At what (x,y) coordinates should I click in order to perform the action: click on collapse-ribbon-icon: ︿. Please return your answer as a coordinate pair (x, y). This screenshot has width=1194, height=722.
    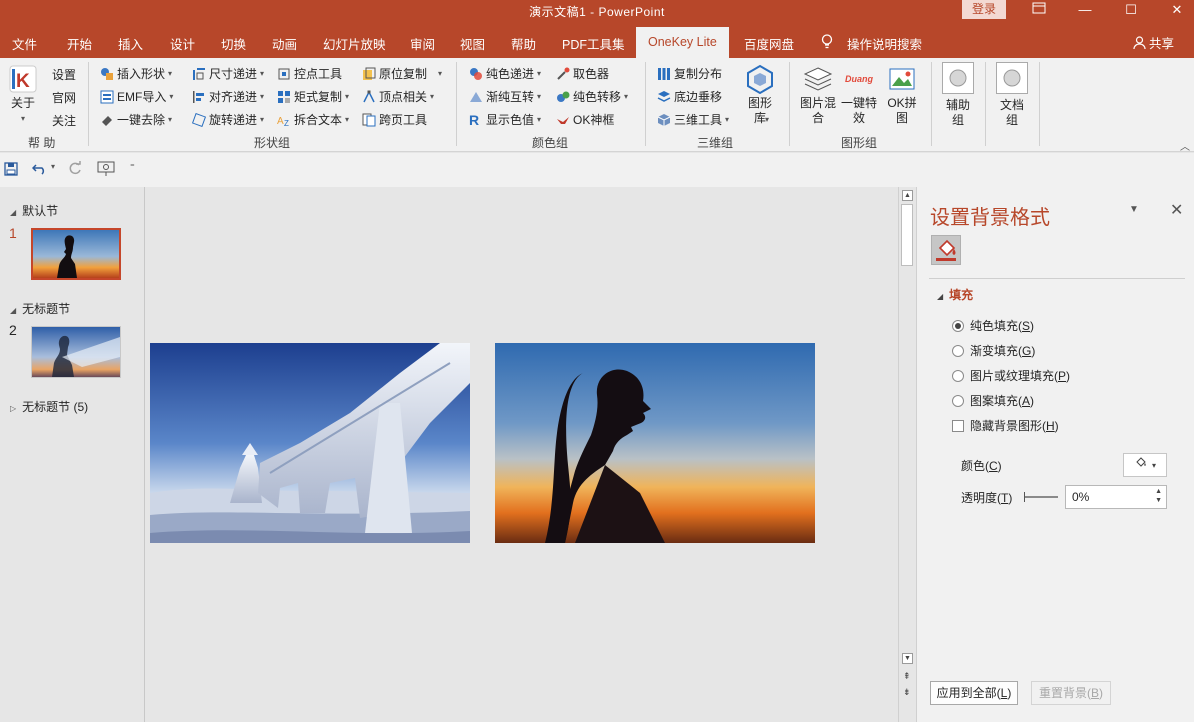
    Looking at the image, I should click on (1185, 145).